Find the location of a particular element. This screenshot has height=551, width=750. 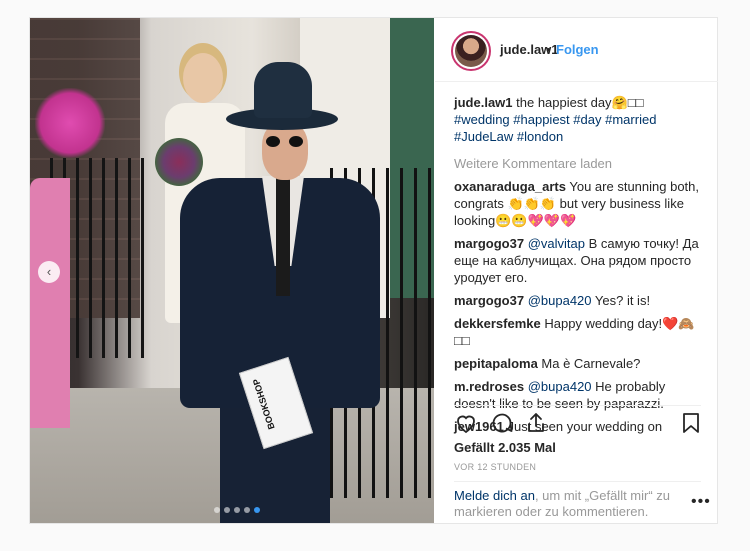

comment-item: pepitapaloma Ma è Carnevale? is located at coordinates (581, 363).